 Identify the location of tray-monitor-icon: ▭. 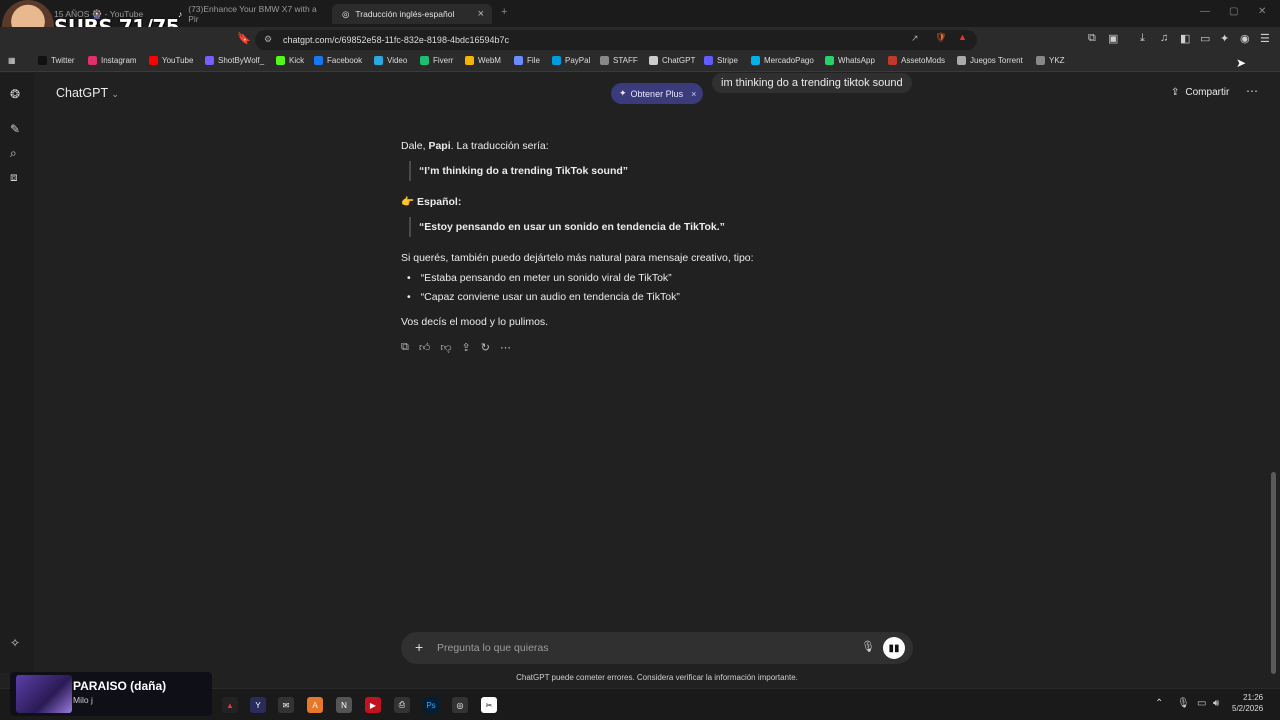
(1201, 703).